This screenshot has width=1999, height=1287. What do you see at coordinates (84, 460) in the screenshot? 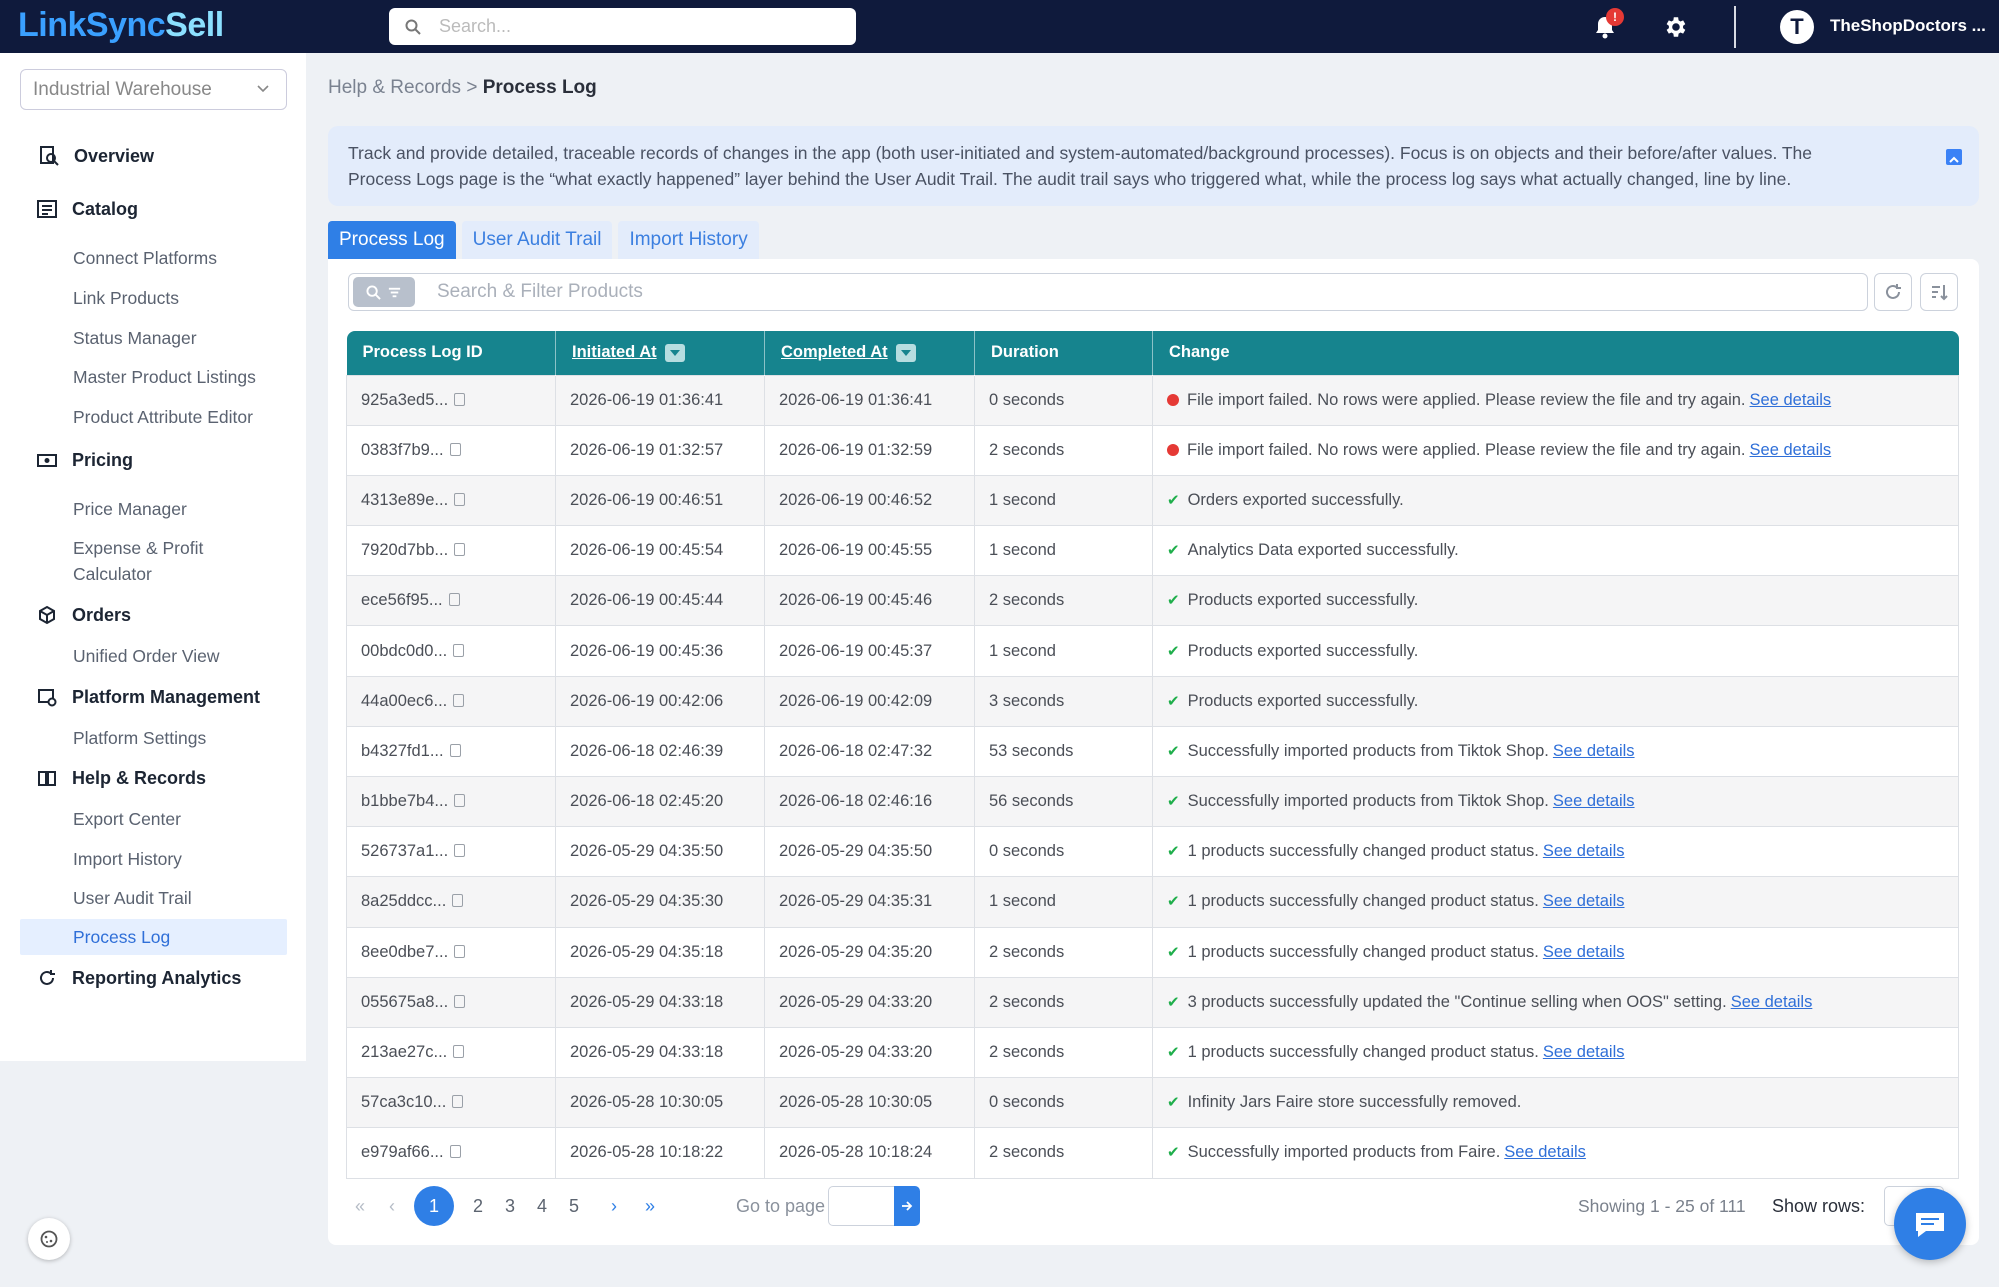
I see `nav-pricing: Pricing` at bounding box center [84, 460].